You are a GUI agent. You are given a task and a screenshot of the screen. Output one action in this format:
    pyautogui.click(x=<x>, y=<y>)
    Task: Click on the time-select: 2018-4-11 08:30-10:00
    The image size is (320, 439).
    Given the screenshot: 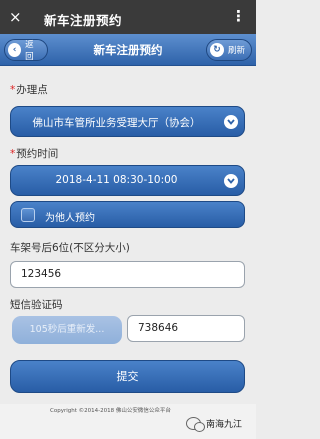 What is the action you would take?
    pyautogui.click(x=127, y=180)
    